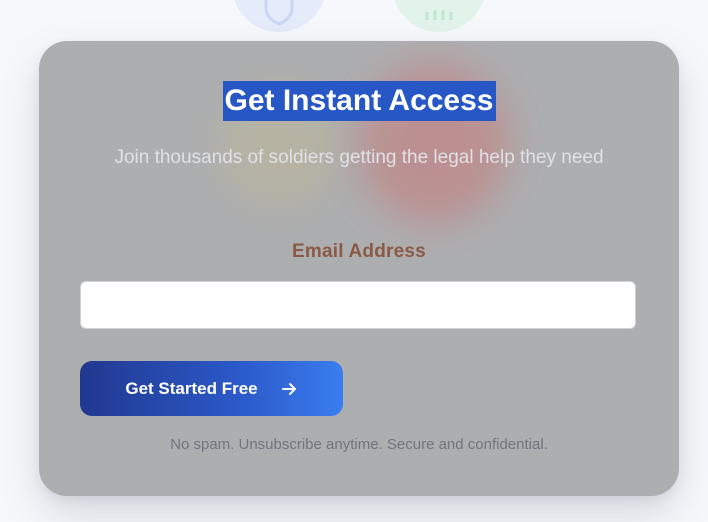 The width and height of the screenshot is (708, 522). What do you see at coordinates (359, 251) in the screenshot?
I see `email-label: Email Address` at bounding box center [359, 251].